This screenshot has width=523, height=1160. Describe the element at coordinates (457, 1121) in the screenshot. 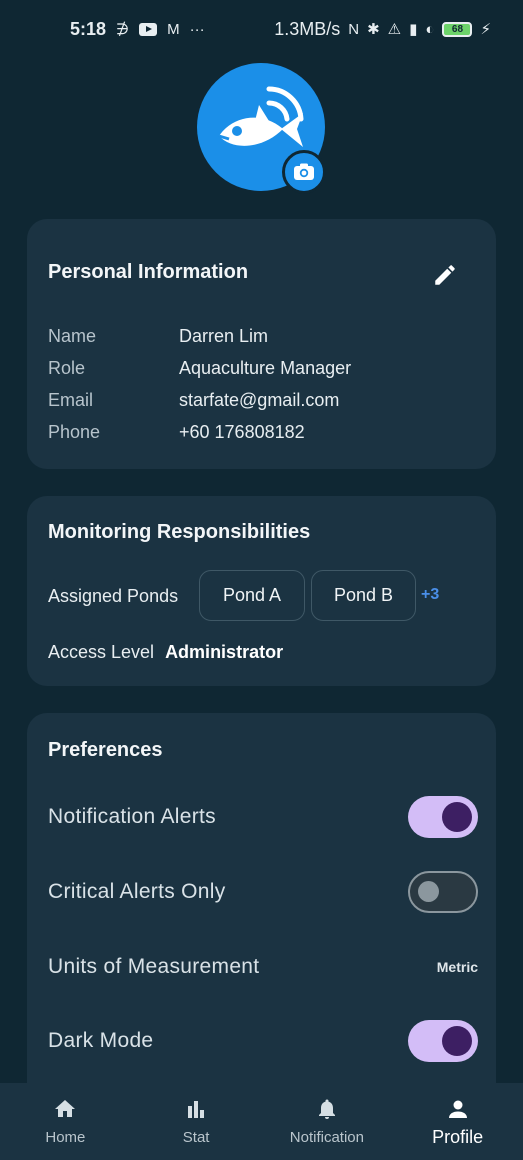

I see `nav-profile: Profile` at that location.